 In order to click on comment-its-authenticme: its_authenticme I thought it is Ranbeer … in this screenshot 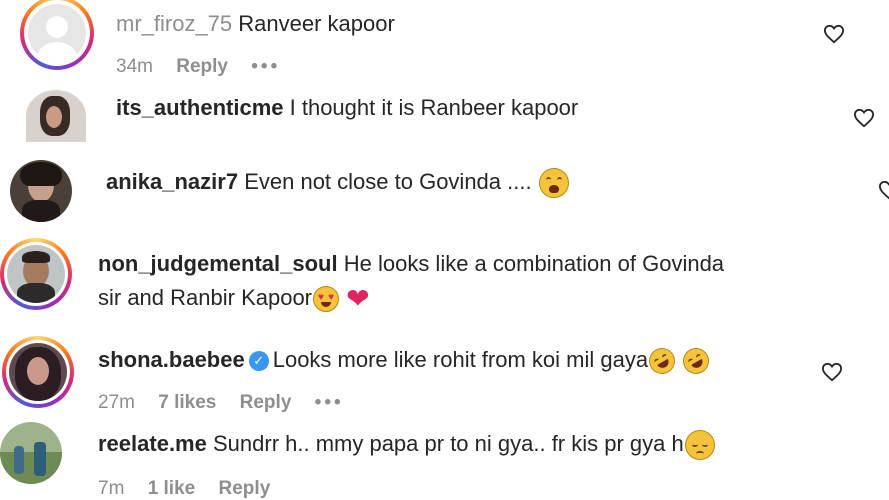, I will do `click(444, 118)`.